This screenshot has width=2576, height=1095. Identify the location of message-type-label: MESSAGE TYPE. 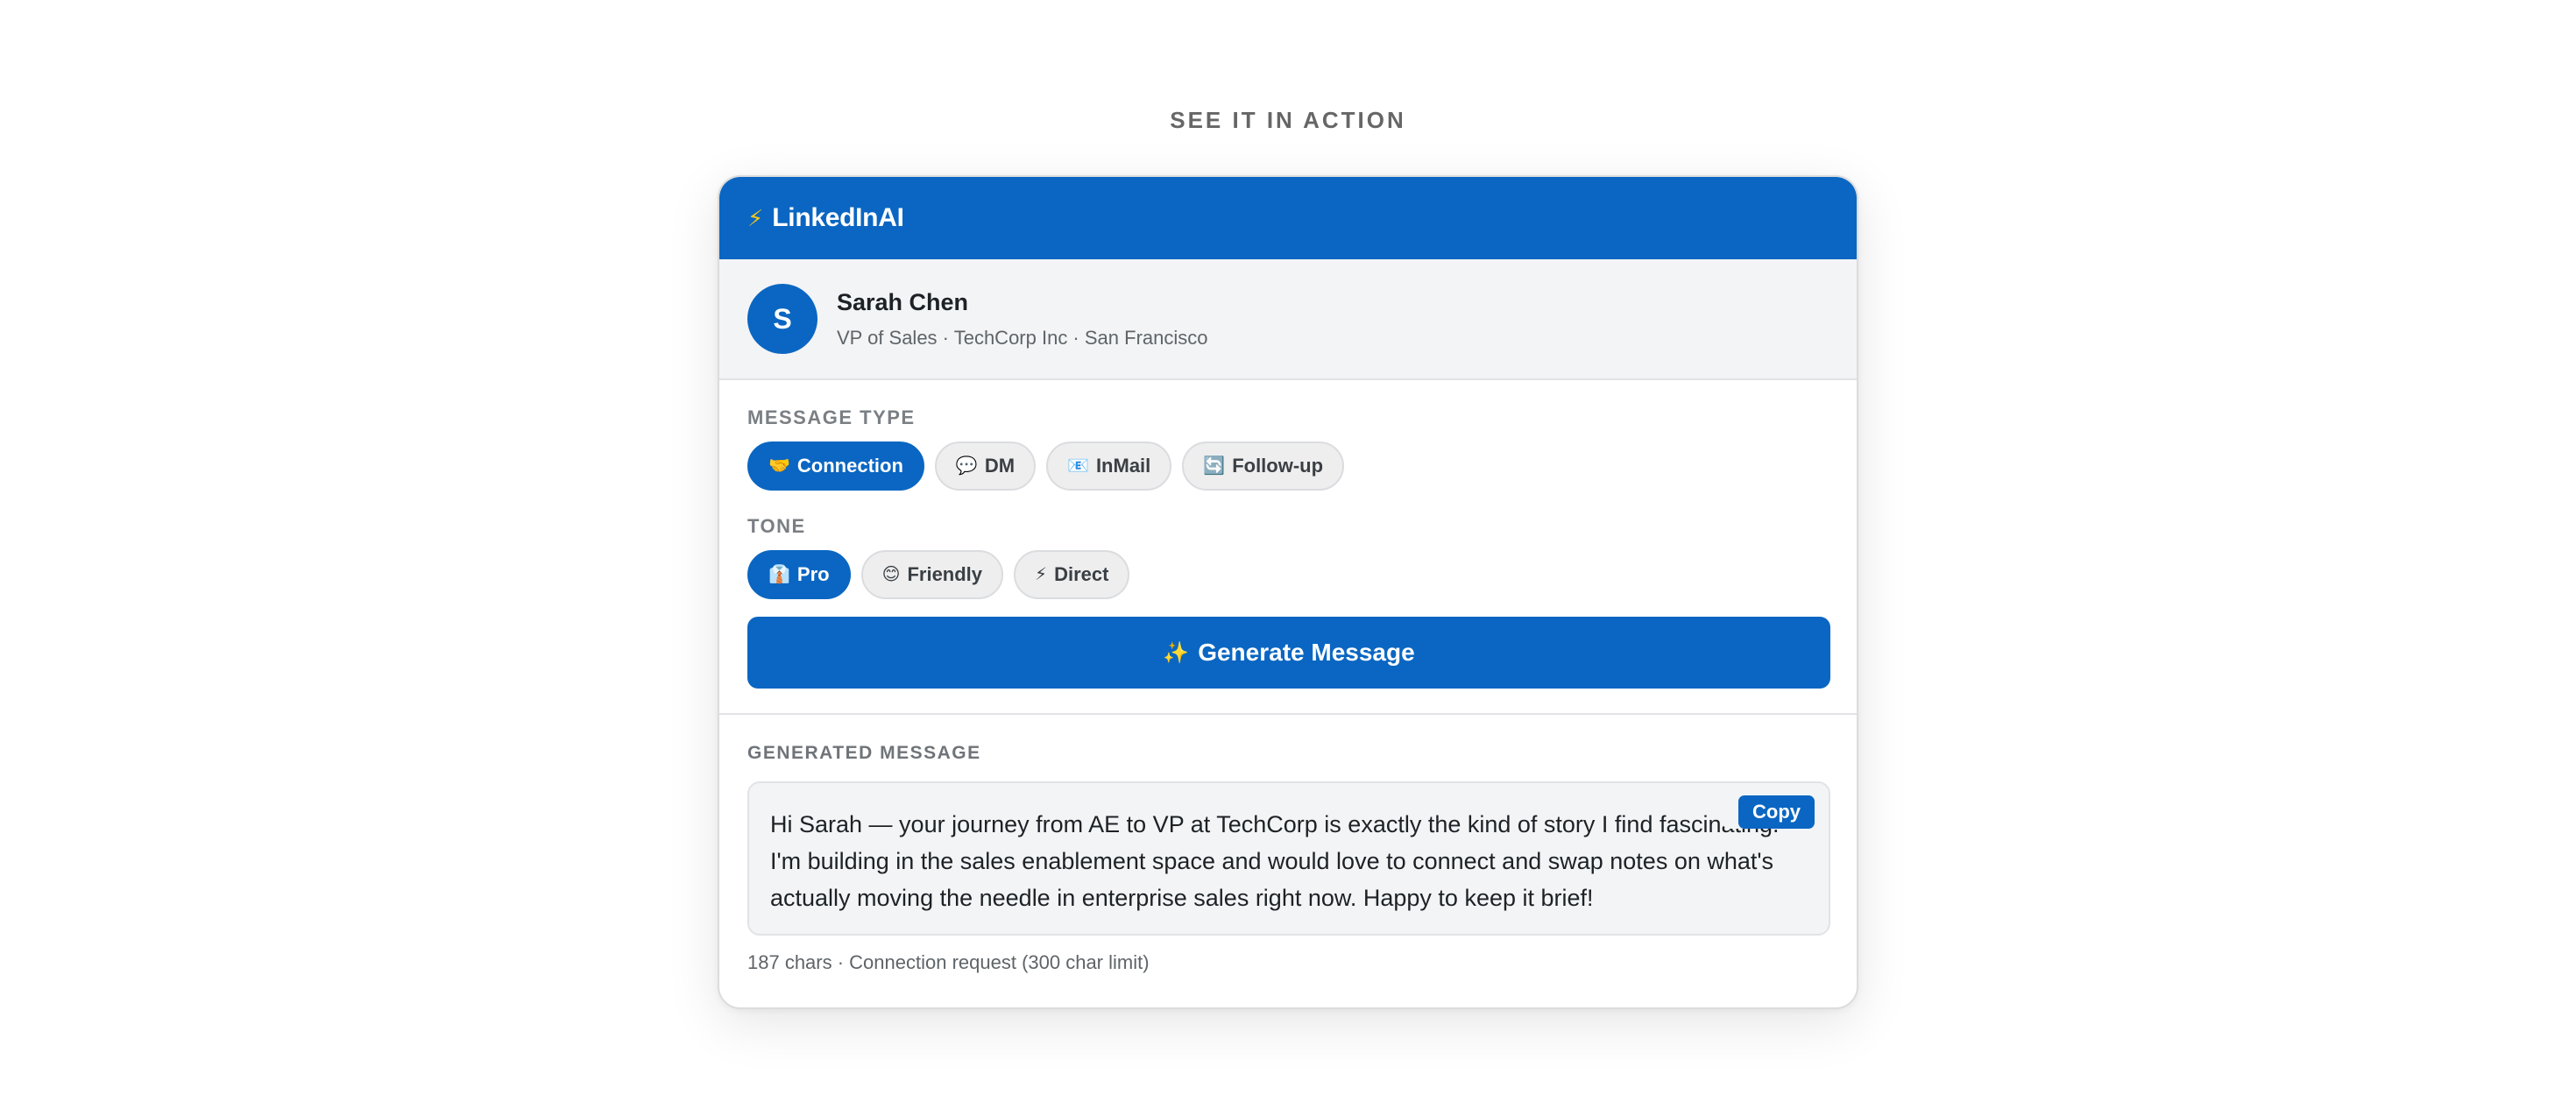
(831, 417).